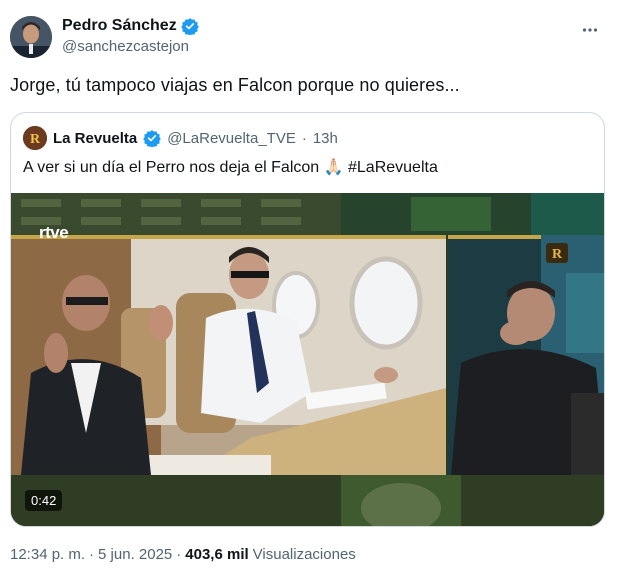 This screenshot has width=620, height=578. What do you see at coordinates (216, 554) in the screenshot?
I see `views-count: 403,6 mil` at bounding box center [216, 554].